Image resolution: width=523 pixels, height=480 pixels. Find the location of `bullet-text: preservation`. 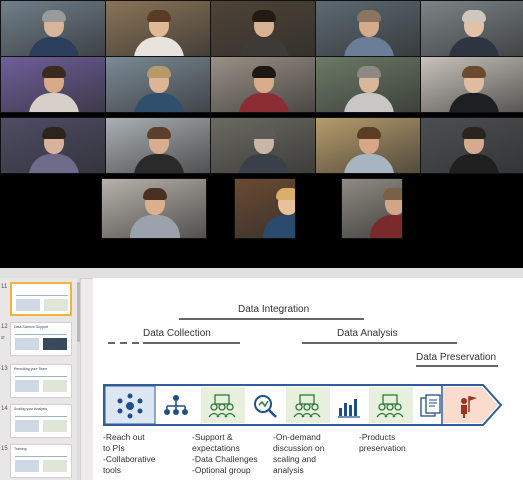

bullet-text: preservation is located at coordinates (382, 448).